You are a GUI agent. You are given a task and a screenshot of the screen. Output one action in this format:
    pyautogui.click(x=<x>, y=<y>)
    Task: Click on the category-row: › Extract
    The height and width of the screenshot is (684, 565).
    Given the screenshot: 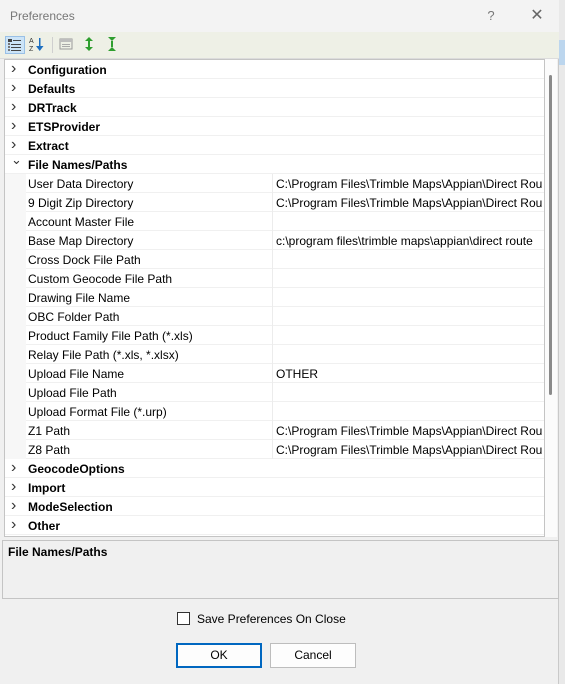 What is the action you would take?
    pyautogui.click(x=274, y=145)
    